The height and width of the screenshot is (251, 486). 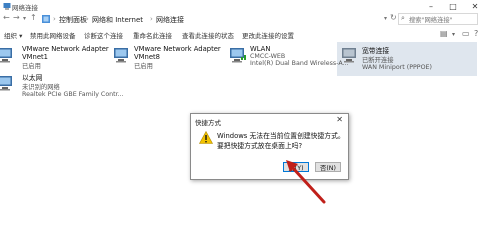 I want to click on connection-name: 宽带连接, so click(x=376, y=51).